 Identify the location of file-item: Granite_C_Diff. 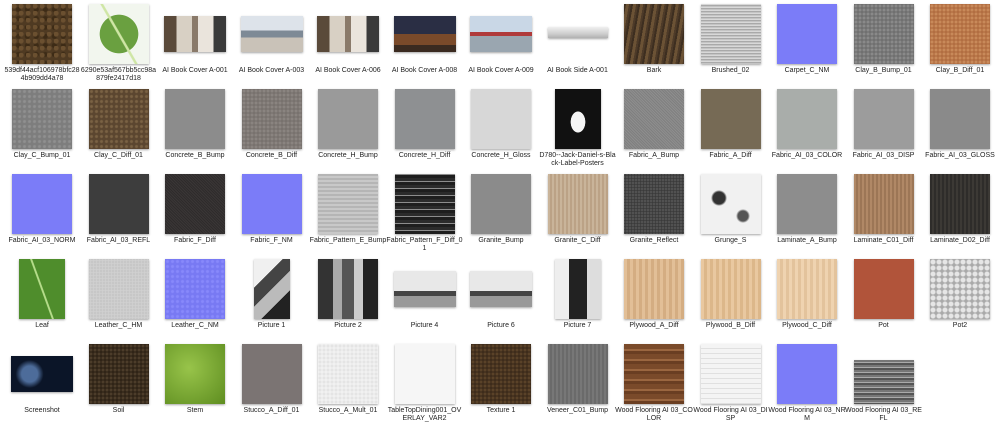
(578, 208).